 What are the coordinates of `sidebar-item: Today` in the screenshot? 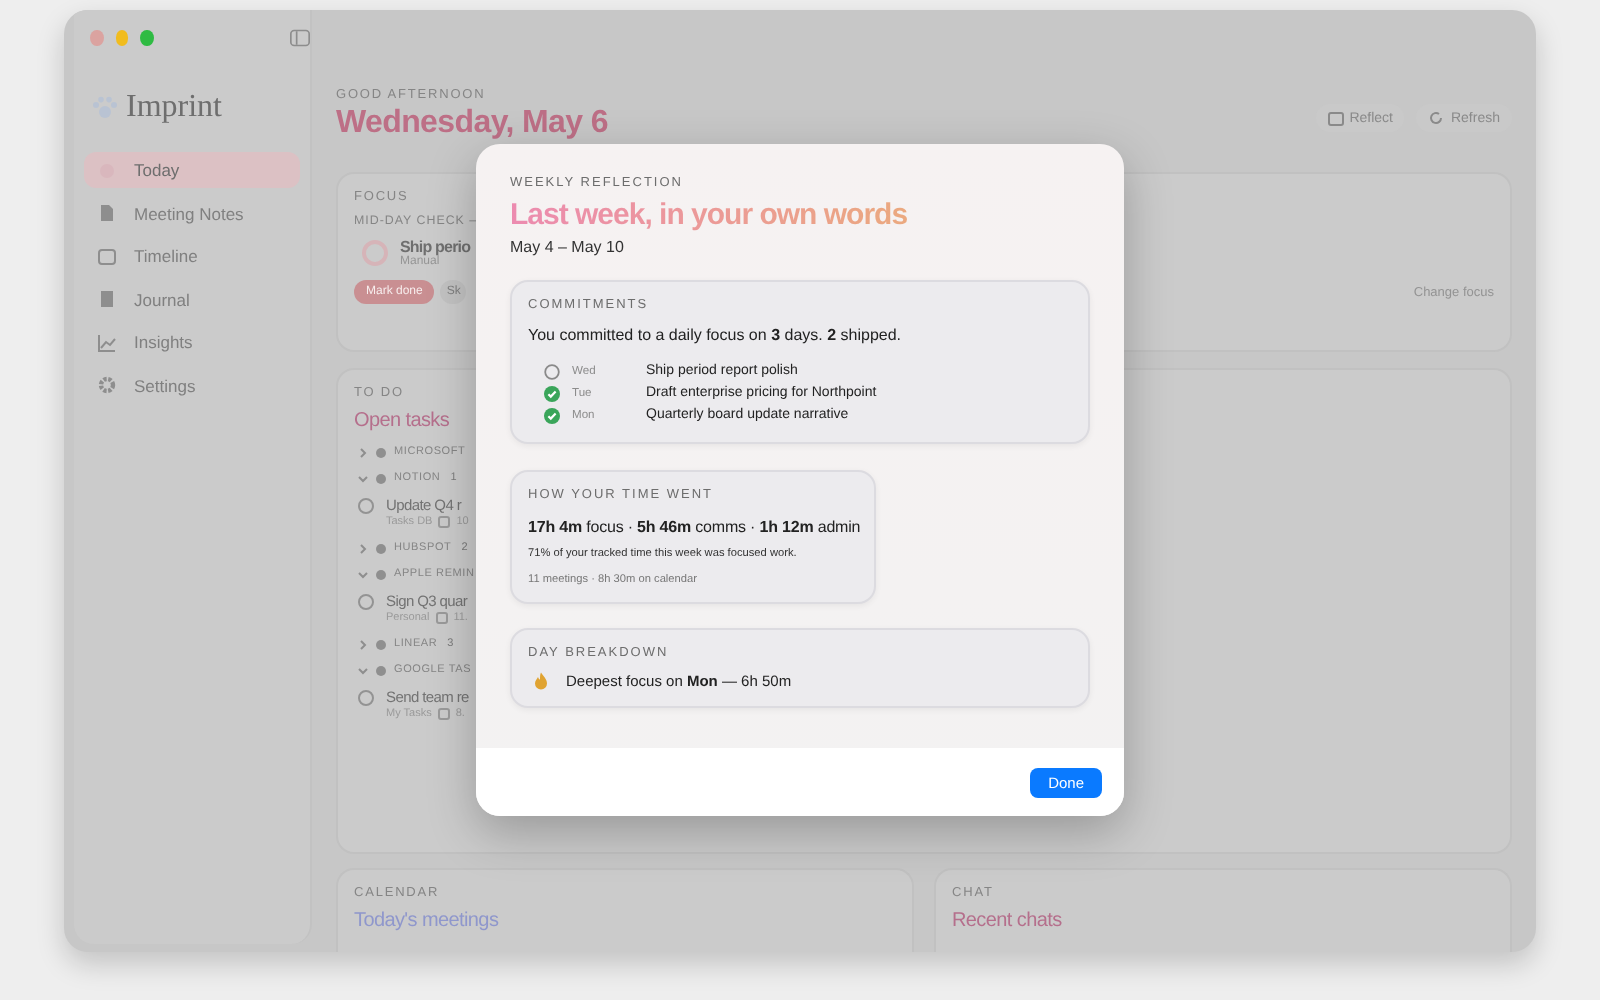 It's located at (192, 170).